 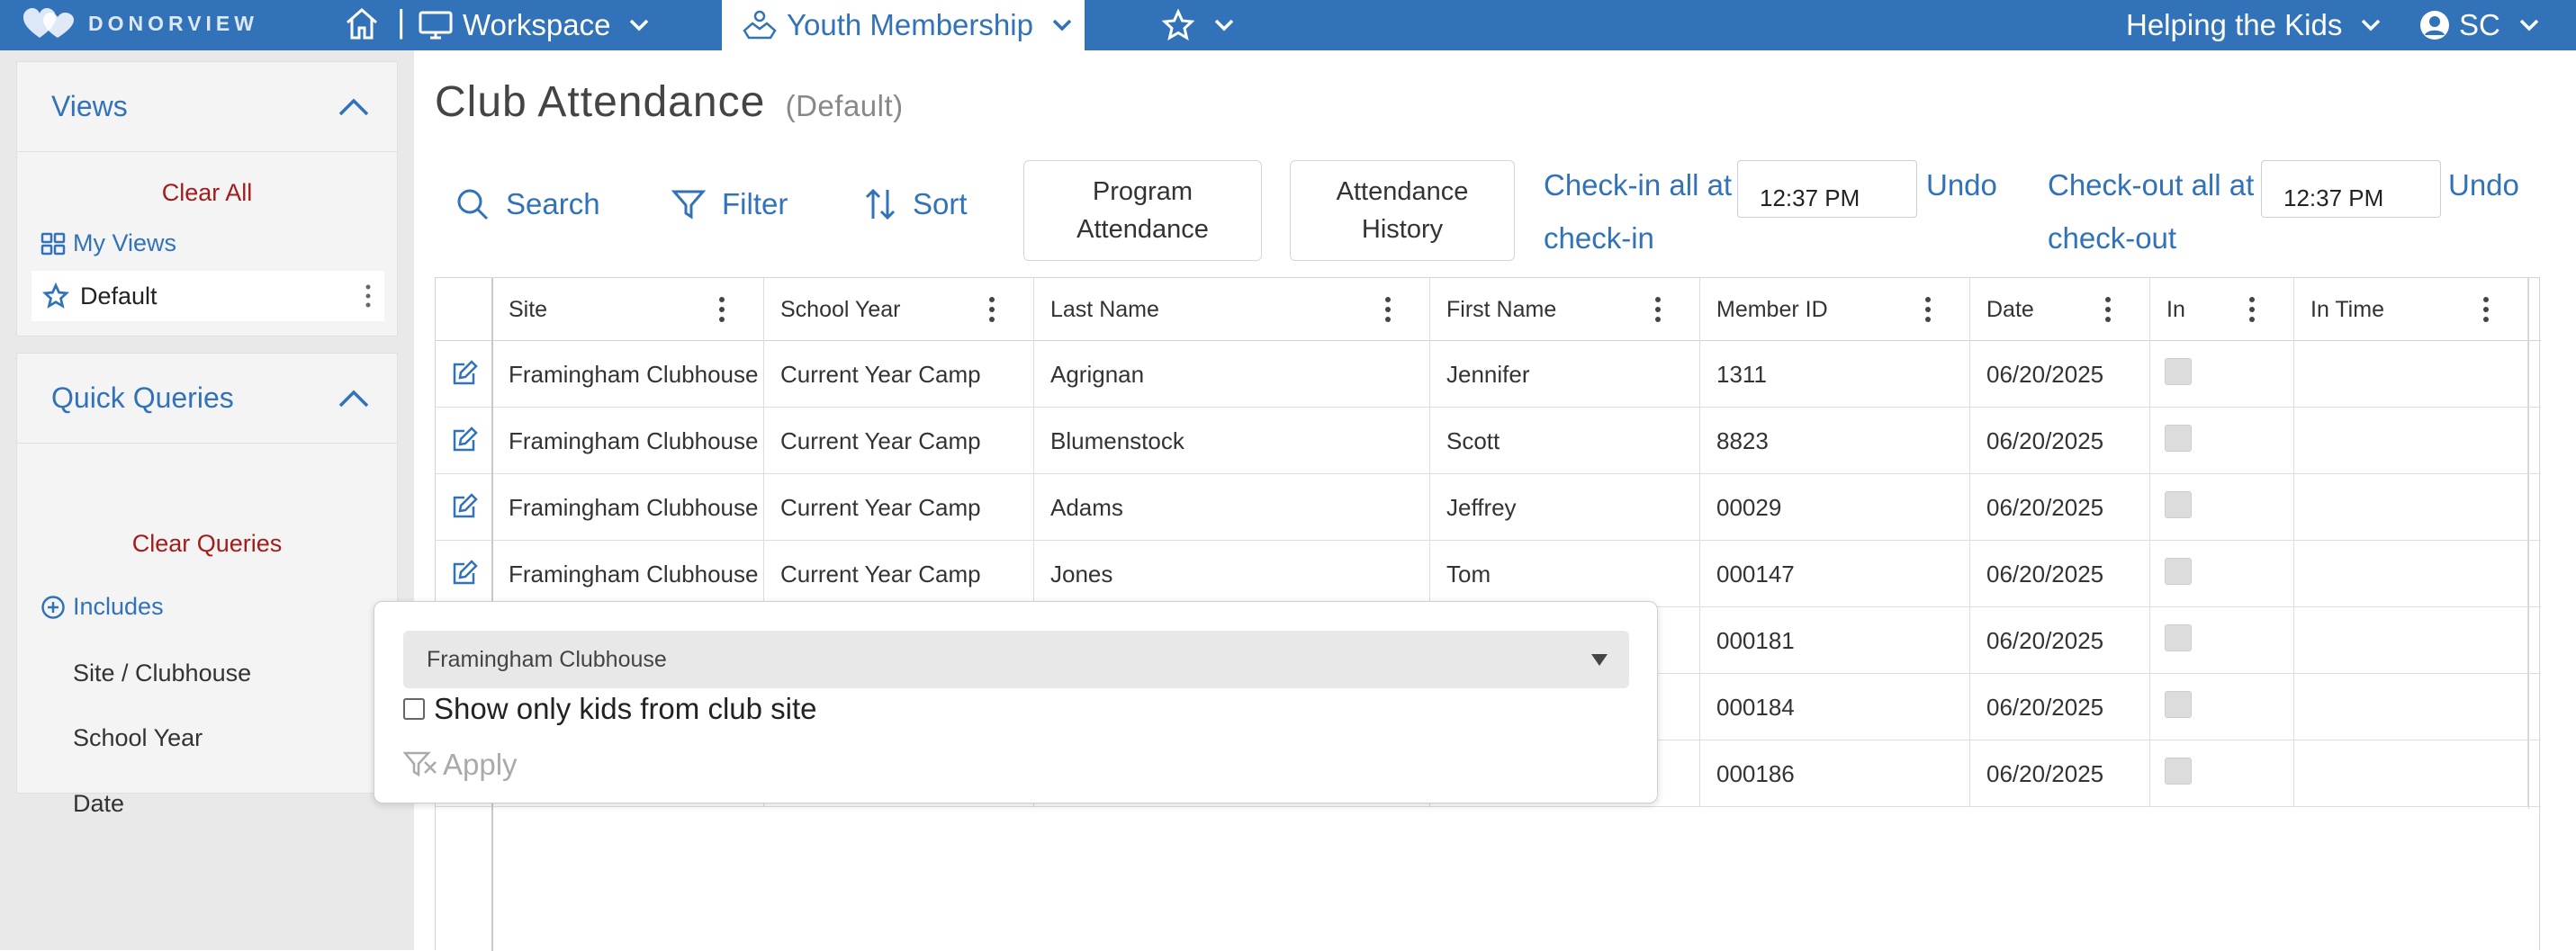 What do you see at coordinates (55, 296) in the screenshot?
I see `star-outline-icon` at bounding box center [55, 296].